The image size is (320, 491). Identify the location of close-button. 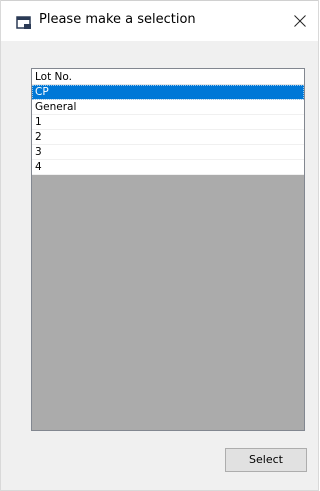
(300, 21).